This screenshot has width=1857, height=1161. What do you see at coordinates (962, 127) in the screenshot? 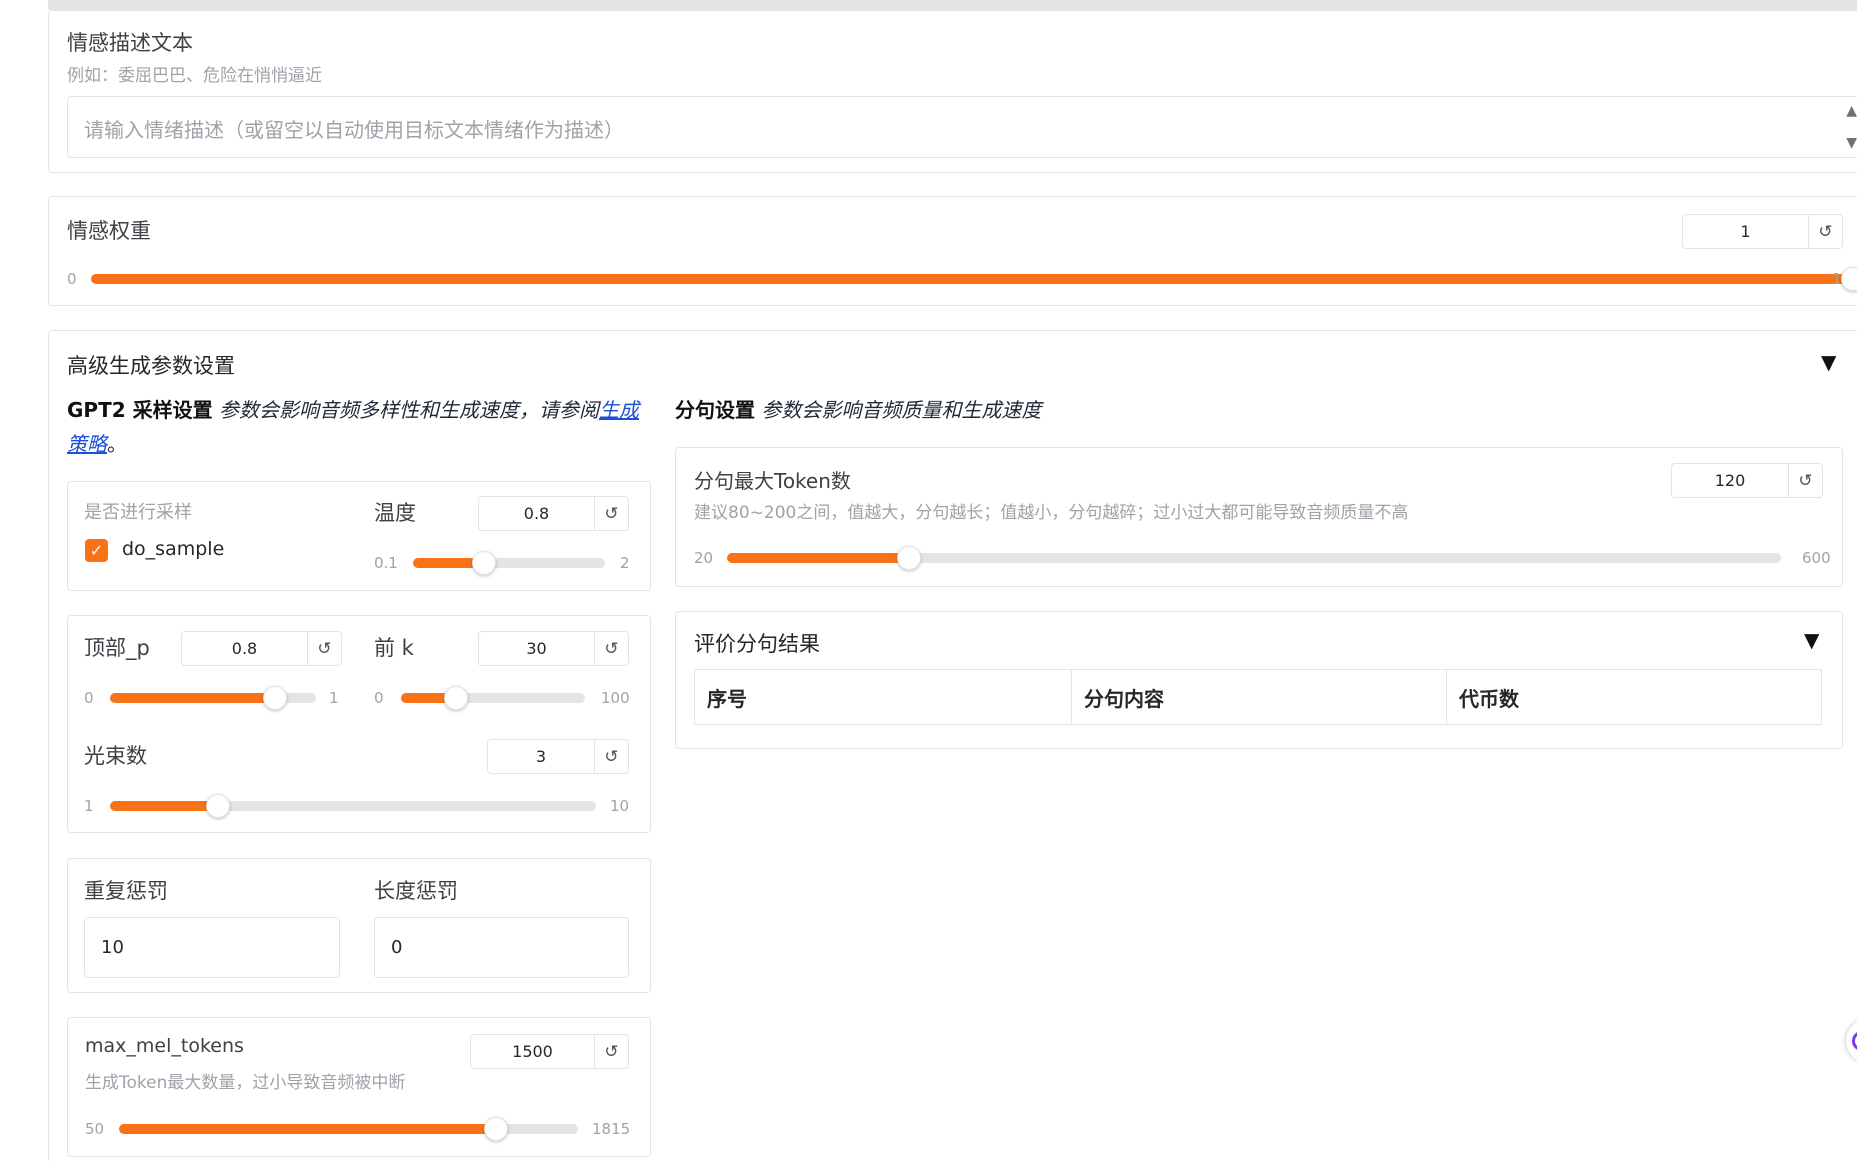
I see `emotion-text-input: 请输入情绪描述（或留空以自动使用目标文本情绪作为描述） ▲ ▼` at bounding box center [962, 127].